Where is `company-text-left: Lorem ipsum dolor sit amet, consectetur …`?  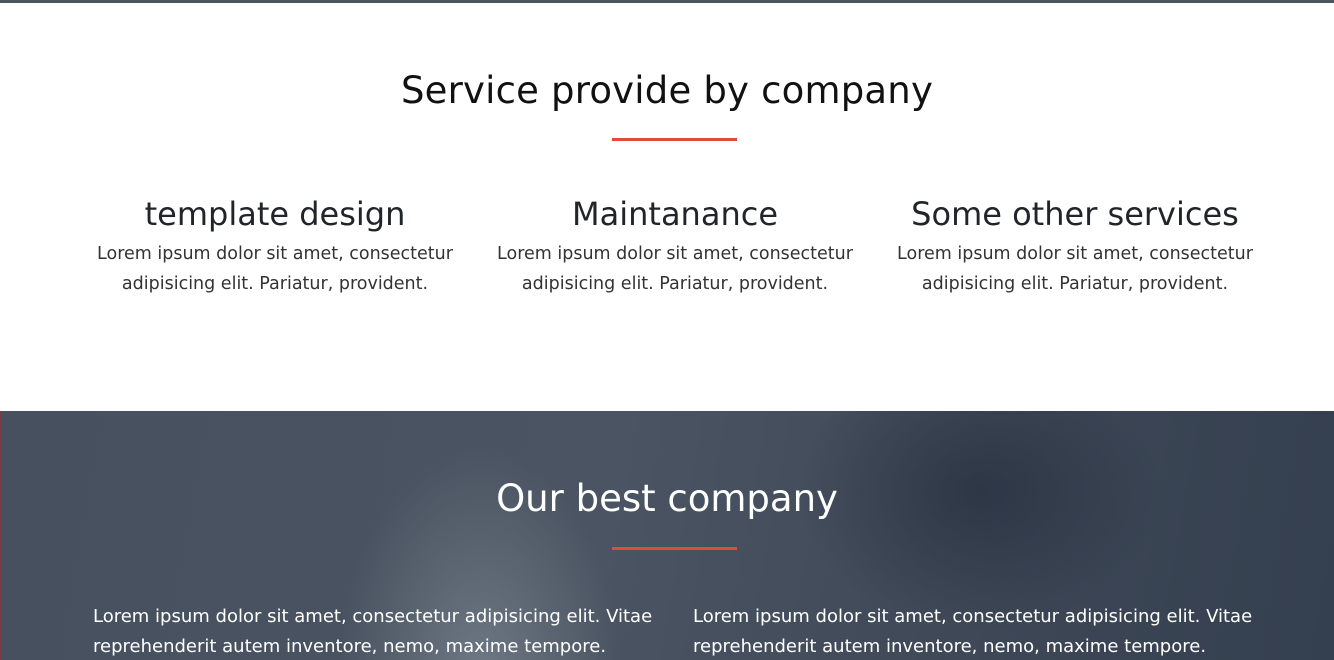
company-text-left: Lorem ipsum dolor sit amet, consectetur … is located at coordinates (373, 631).